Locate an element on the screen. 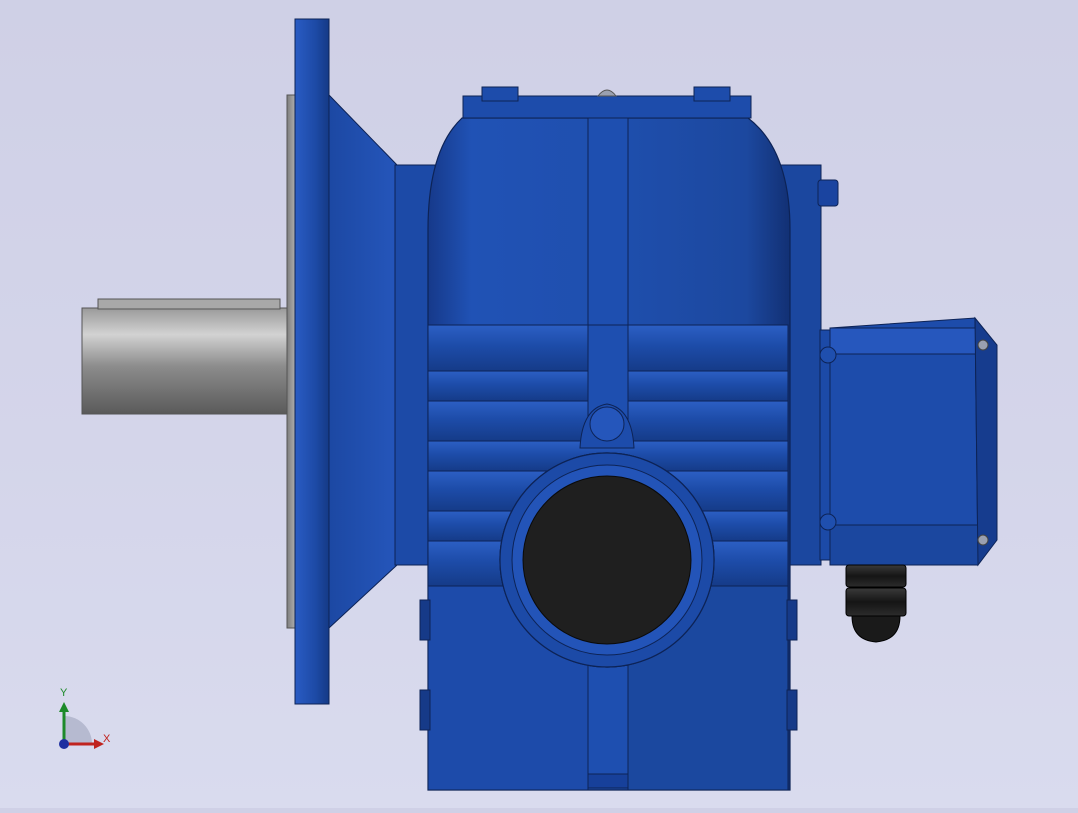 This screenshot has height=813, width=1078. coordinate-triad: Y X is located at coordinates (85, 721).